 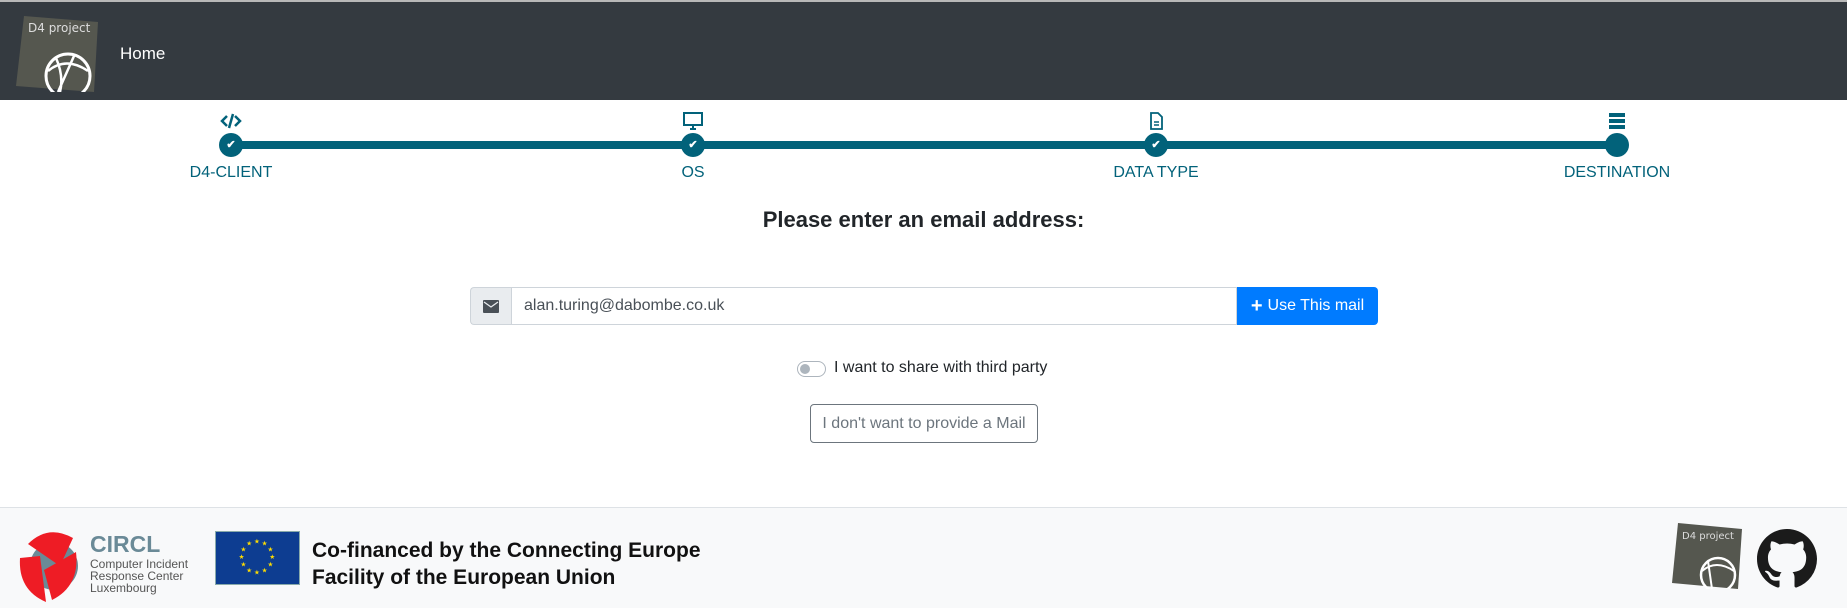 I want to click on step-label: DATA TYPE, so click(x=1156, y=172).